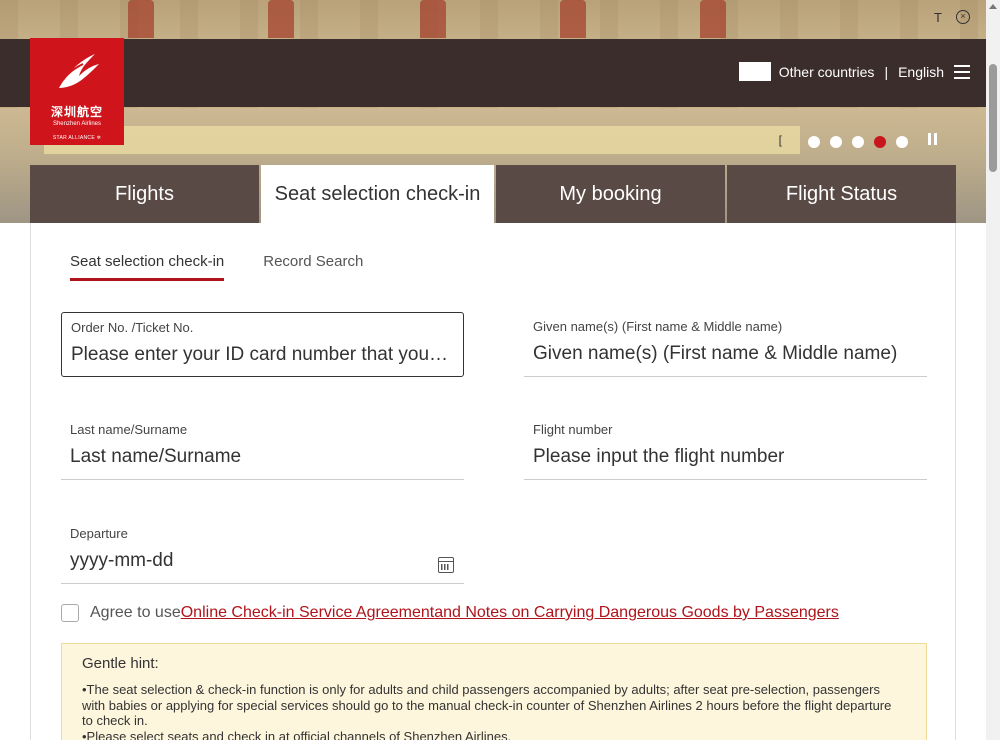  Describe the element at coordinates (921, 72) in the screenshot. I see `language-selector: English` at that location.